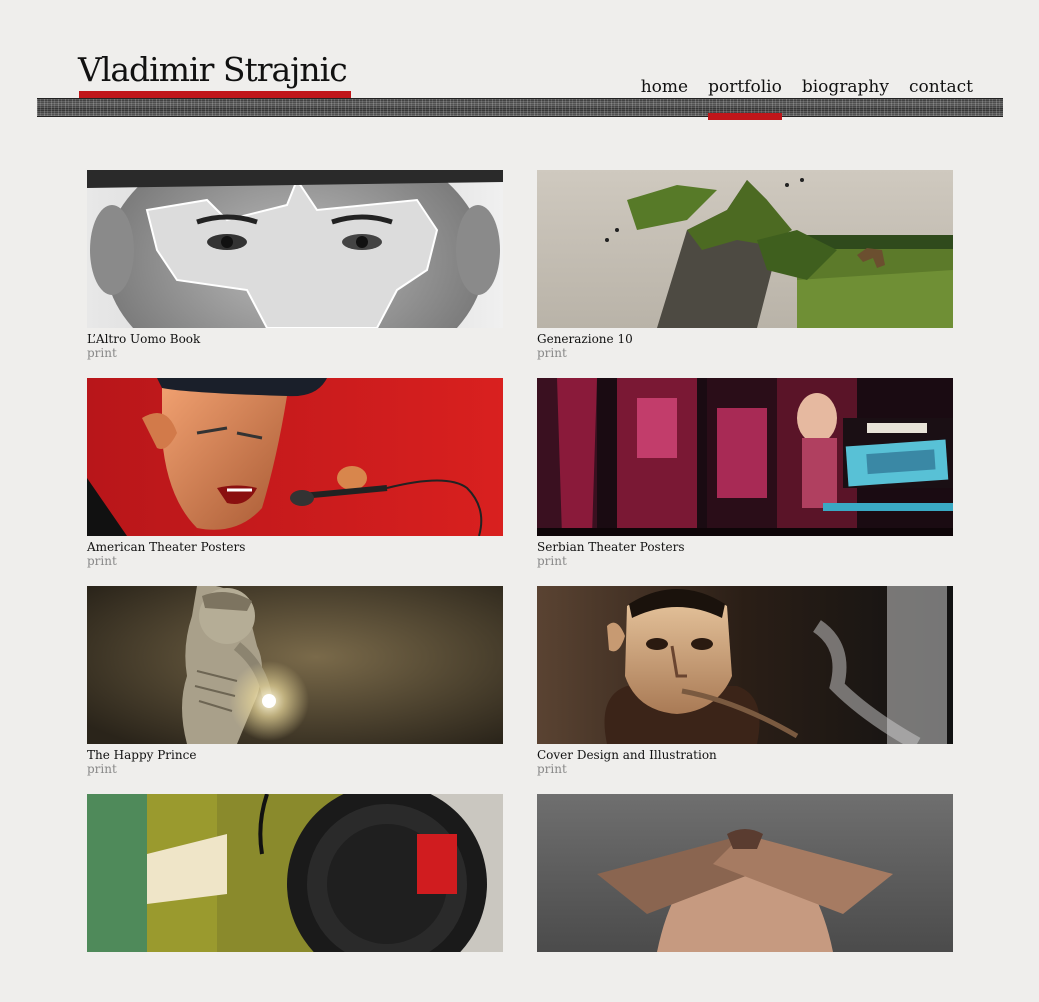 The image size is (1039, 1002). I want to click on portfolio-item: The Happy Prince print, so click(295, 690).